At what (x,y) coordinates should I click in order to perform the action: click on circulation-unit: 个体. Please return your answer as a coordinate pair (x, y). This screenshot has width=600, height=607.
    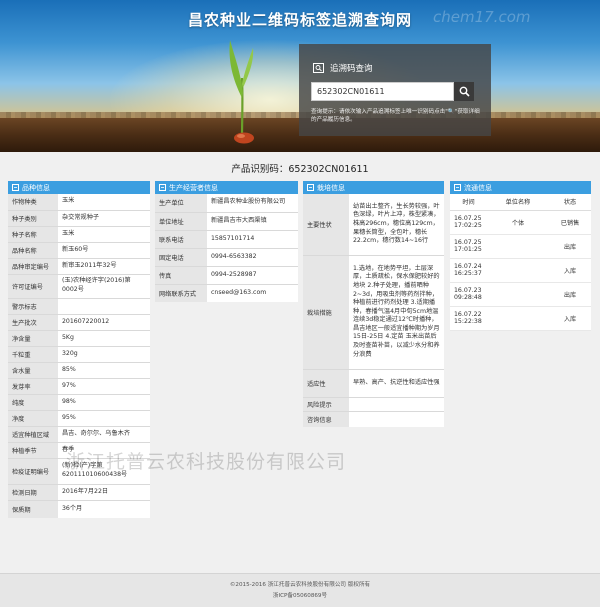
    Looking at the image, I should click on (518, 222).